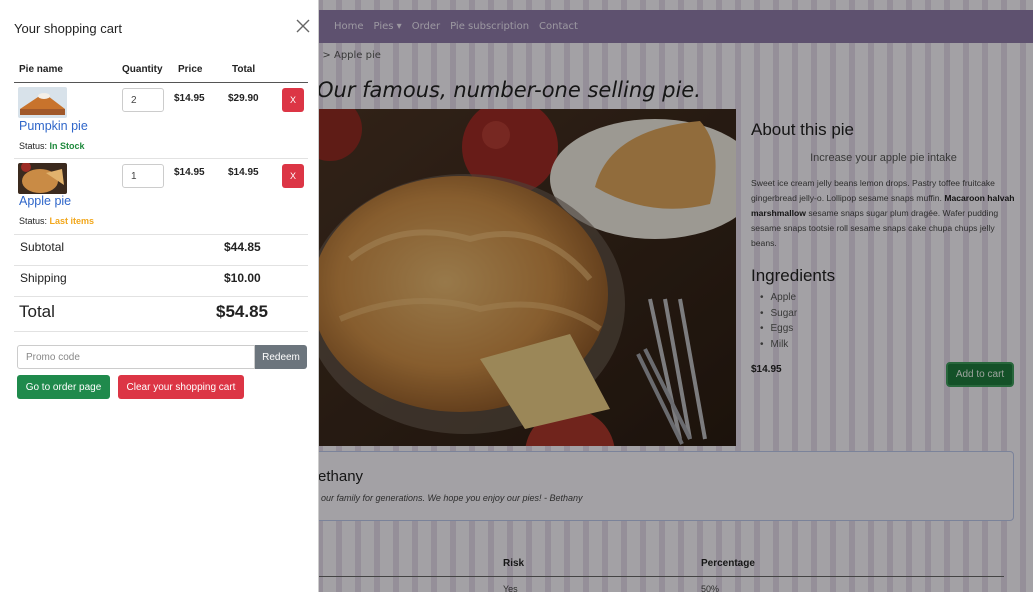 This screenshot has width=1033, height=592. Describe the element at coordinates (37, 311) in the screenshot. I see `total-label: Total` at that location.